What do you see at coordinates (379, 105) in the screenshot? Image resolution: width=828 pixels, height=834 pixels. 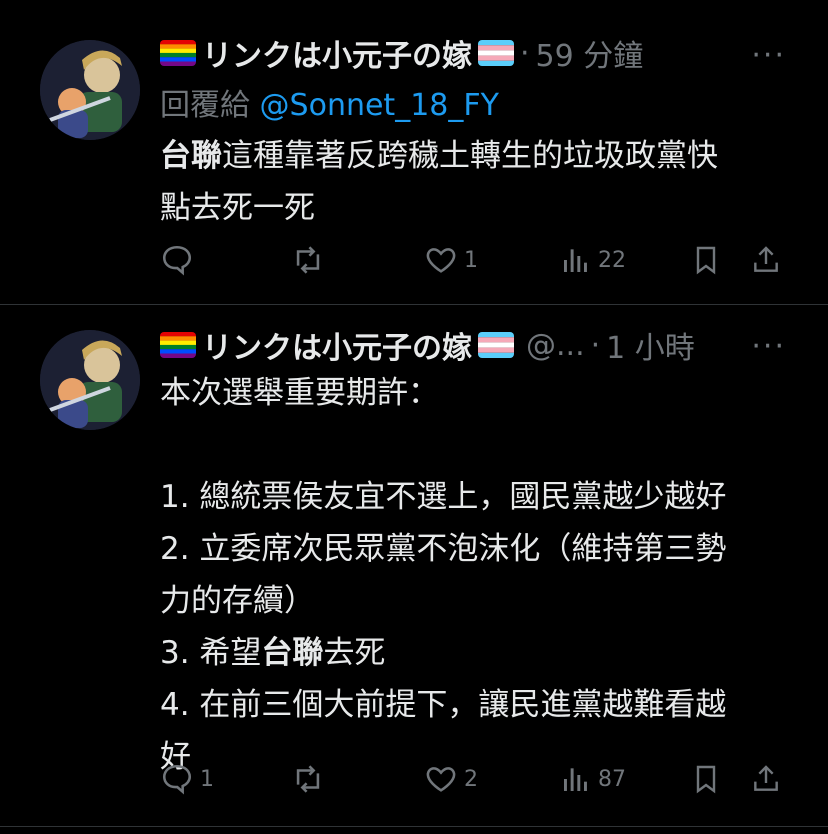 I see `reply-mention-link: @Sonnet_18_FY` at bounding box center [379, 105].